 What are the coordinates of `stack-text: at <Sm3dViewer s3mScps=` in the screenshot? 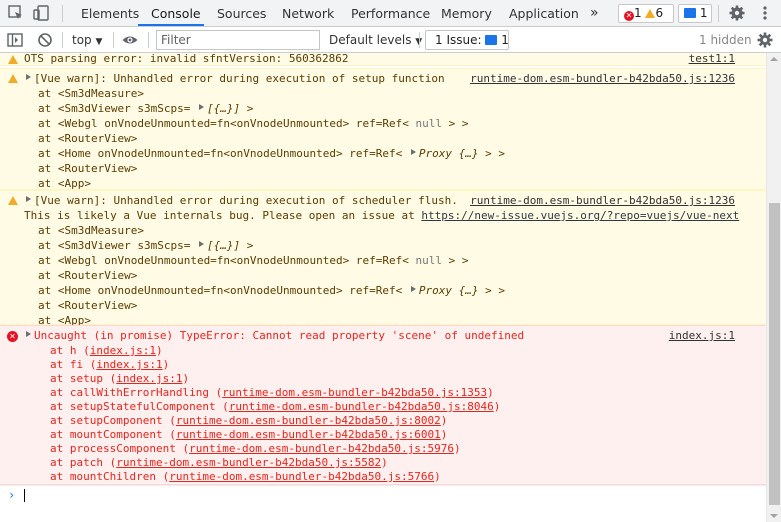 It's located at (114, 108).